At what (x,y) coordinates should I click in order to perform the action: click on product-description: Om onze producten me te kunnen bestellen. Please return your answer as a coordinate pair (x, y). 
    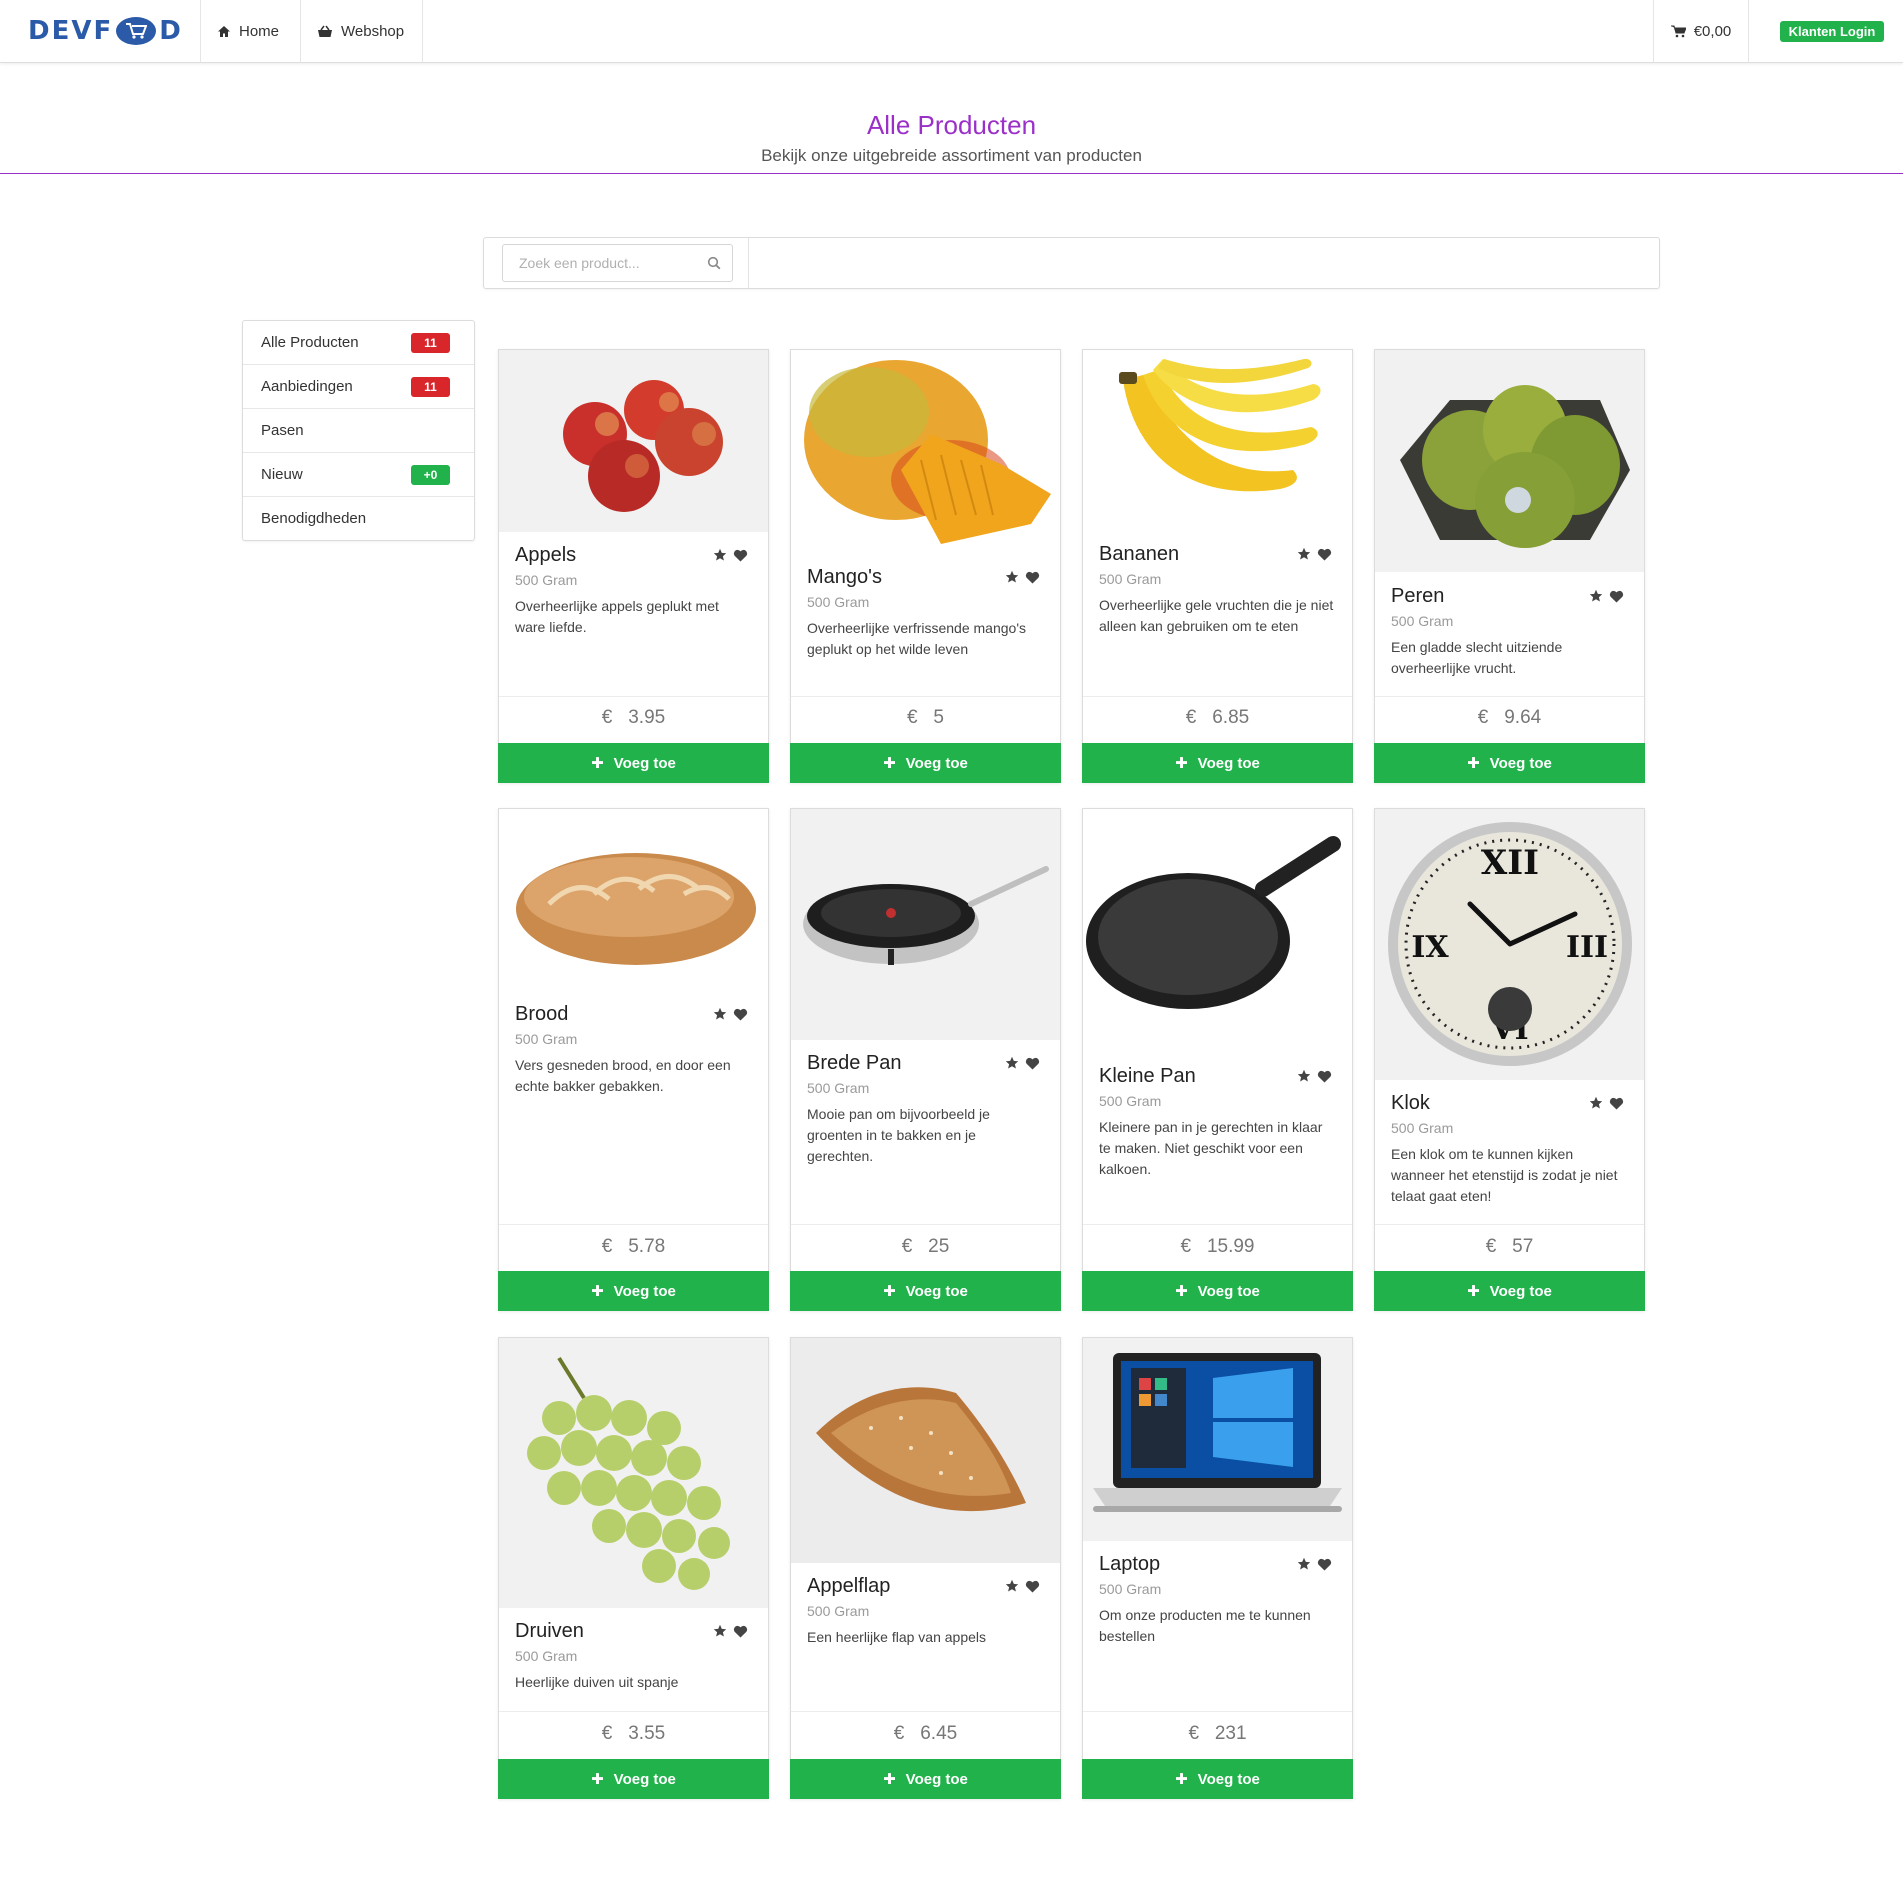
    Looking at the image, I should click on (1205, 1625).